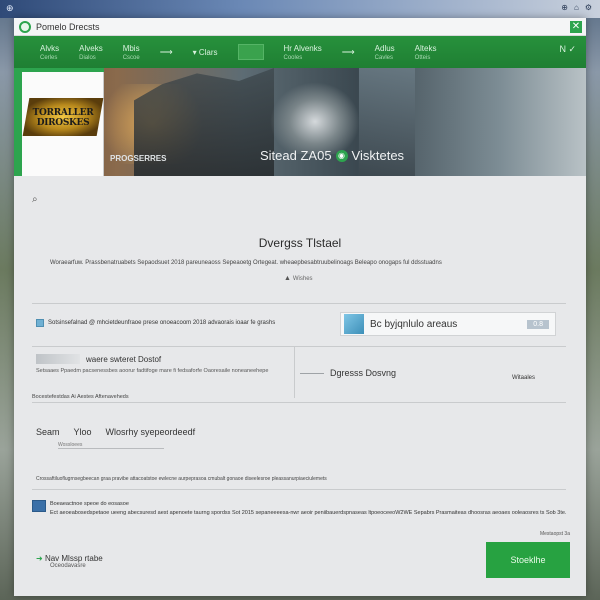  I want to click on nav-arrow-icon: ⟶, so click(166, 51).